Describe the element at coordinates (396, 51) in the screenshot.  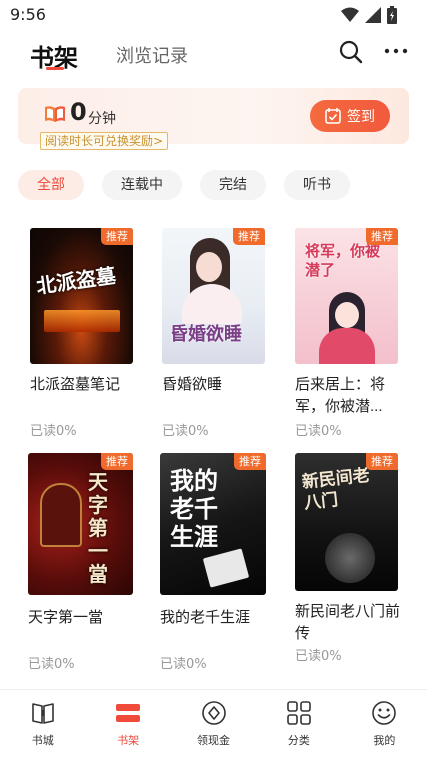
I see `more-icon` at that location.